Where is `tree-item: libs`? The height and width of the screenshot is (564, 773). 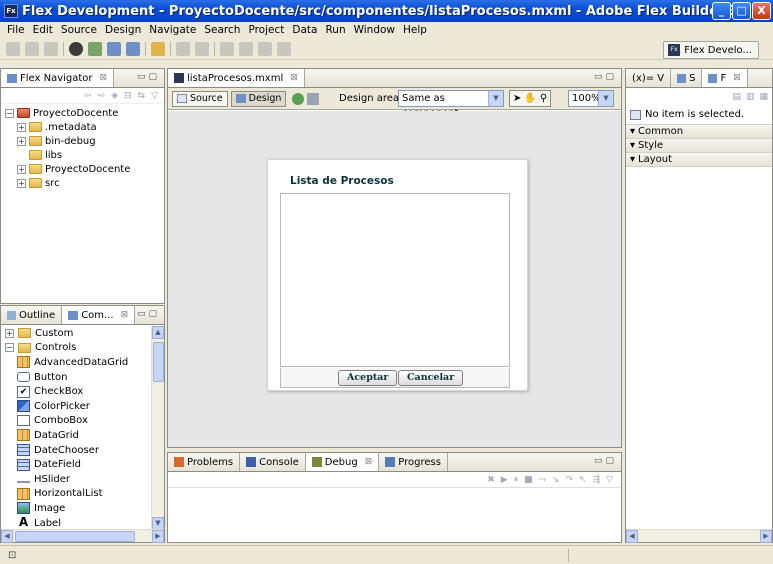
tree-item: libs is located at coordinates (84, 155).